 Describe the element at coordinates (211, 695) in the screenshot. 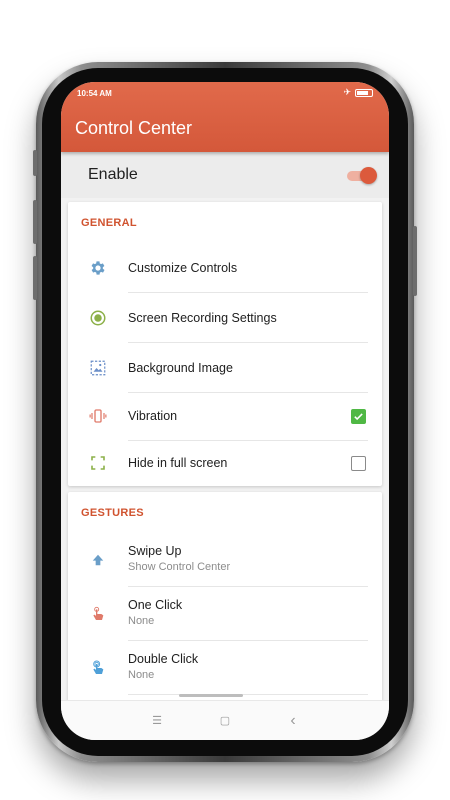

I see `scroll-handle` at that location.